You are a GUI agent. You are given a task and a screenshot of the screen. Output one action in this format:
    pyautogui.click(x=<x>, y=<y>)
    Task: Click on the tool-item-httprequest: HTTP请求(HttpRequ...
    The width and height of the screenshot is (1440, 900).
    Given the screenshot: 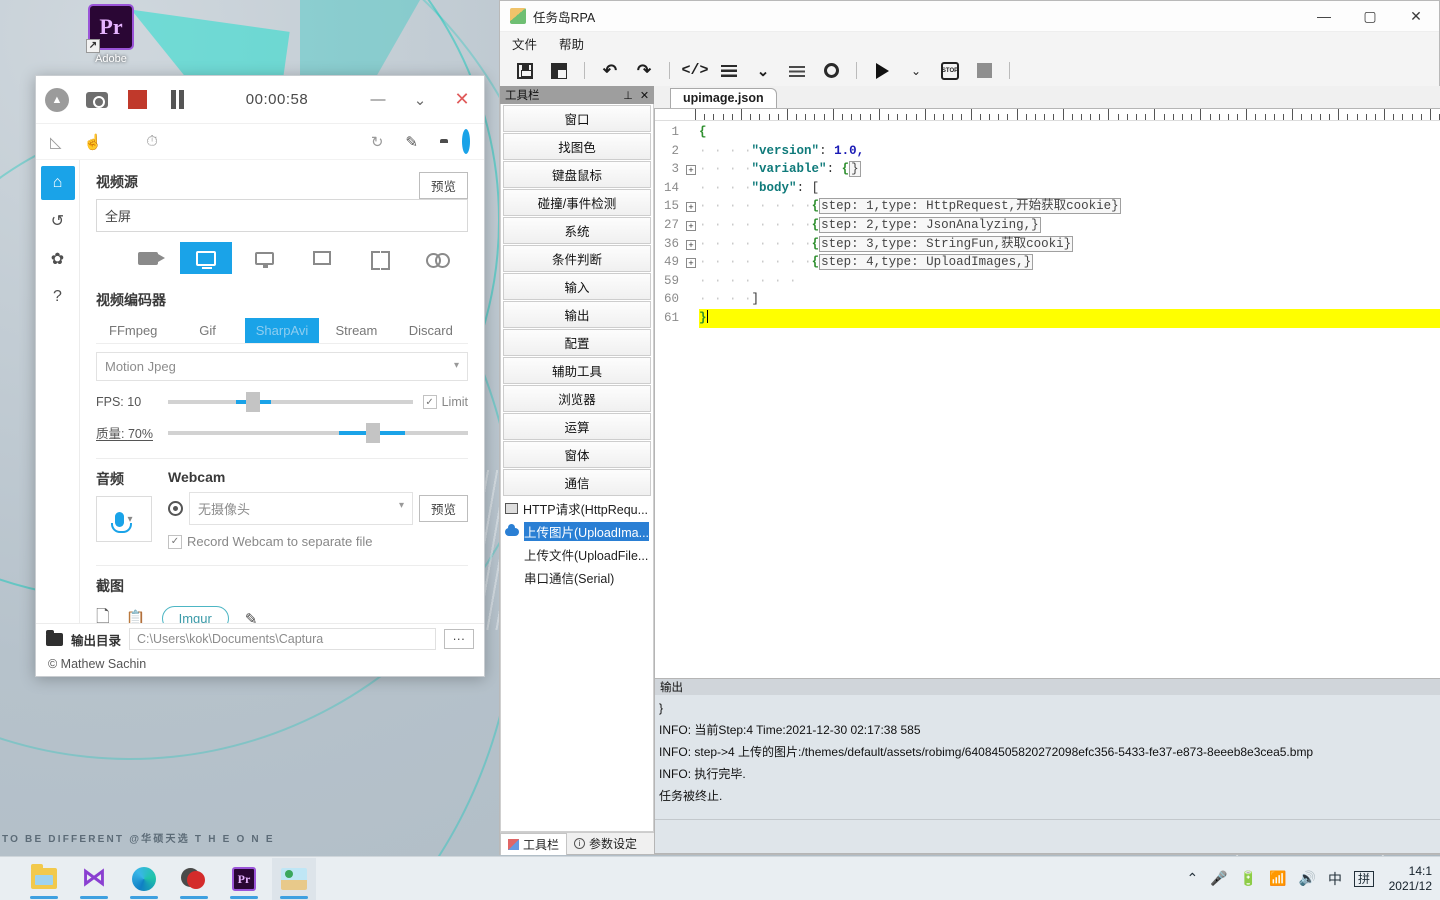 What is the action you would take?
    pyautogui.click(x=577, y=508)
    